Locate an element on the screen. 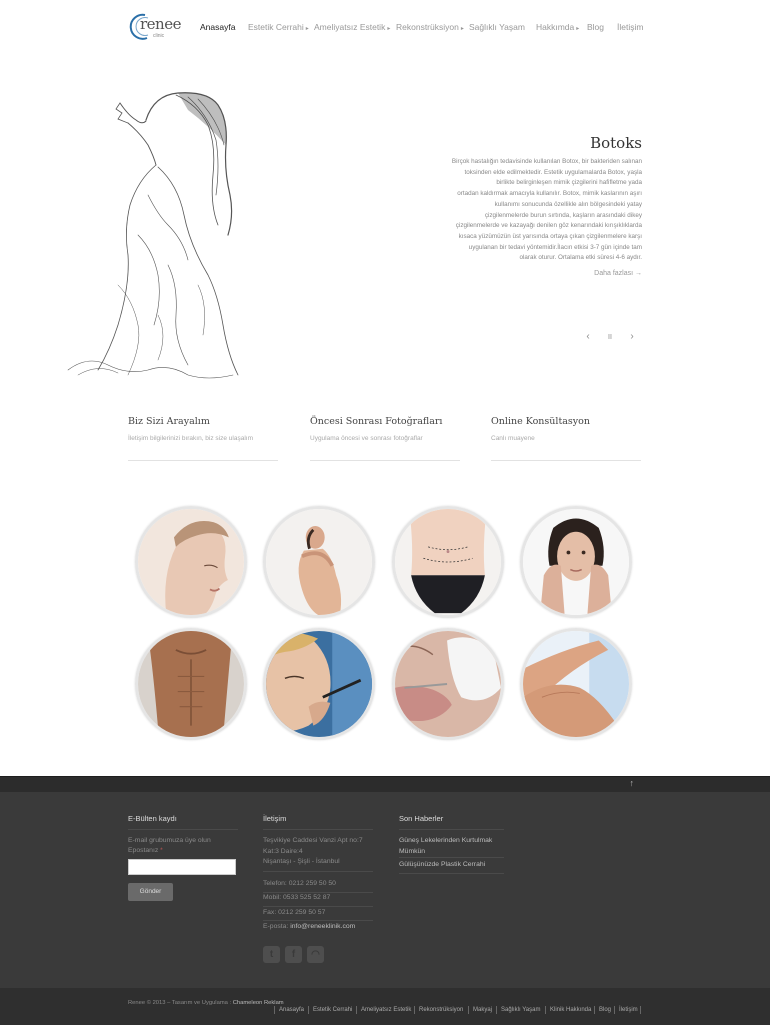 Image resolution: width=770 pixels, height=1025 pixels. contact-email: E-posta: info@reneeklinik.com is located at coordinates (309, 926).